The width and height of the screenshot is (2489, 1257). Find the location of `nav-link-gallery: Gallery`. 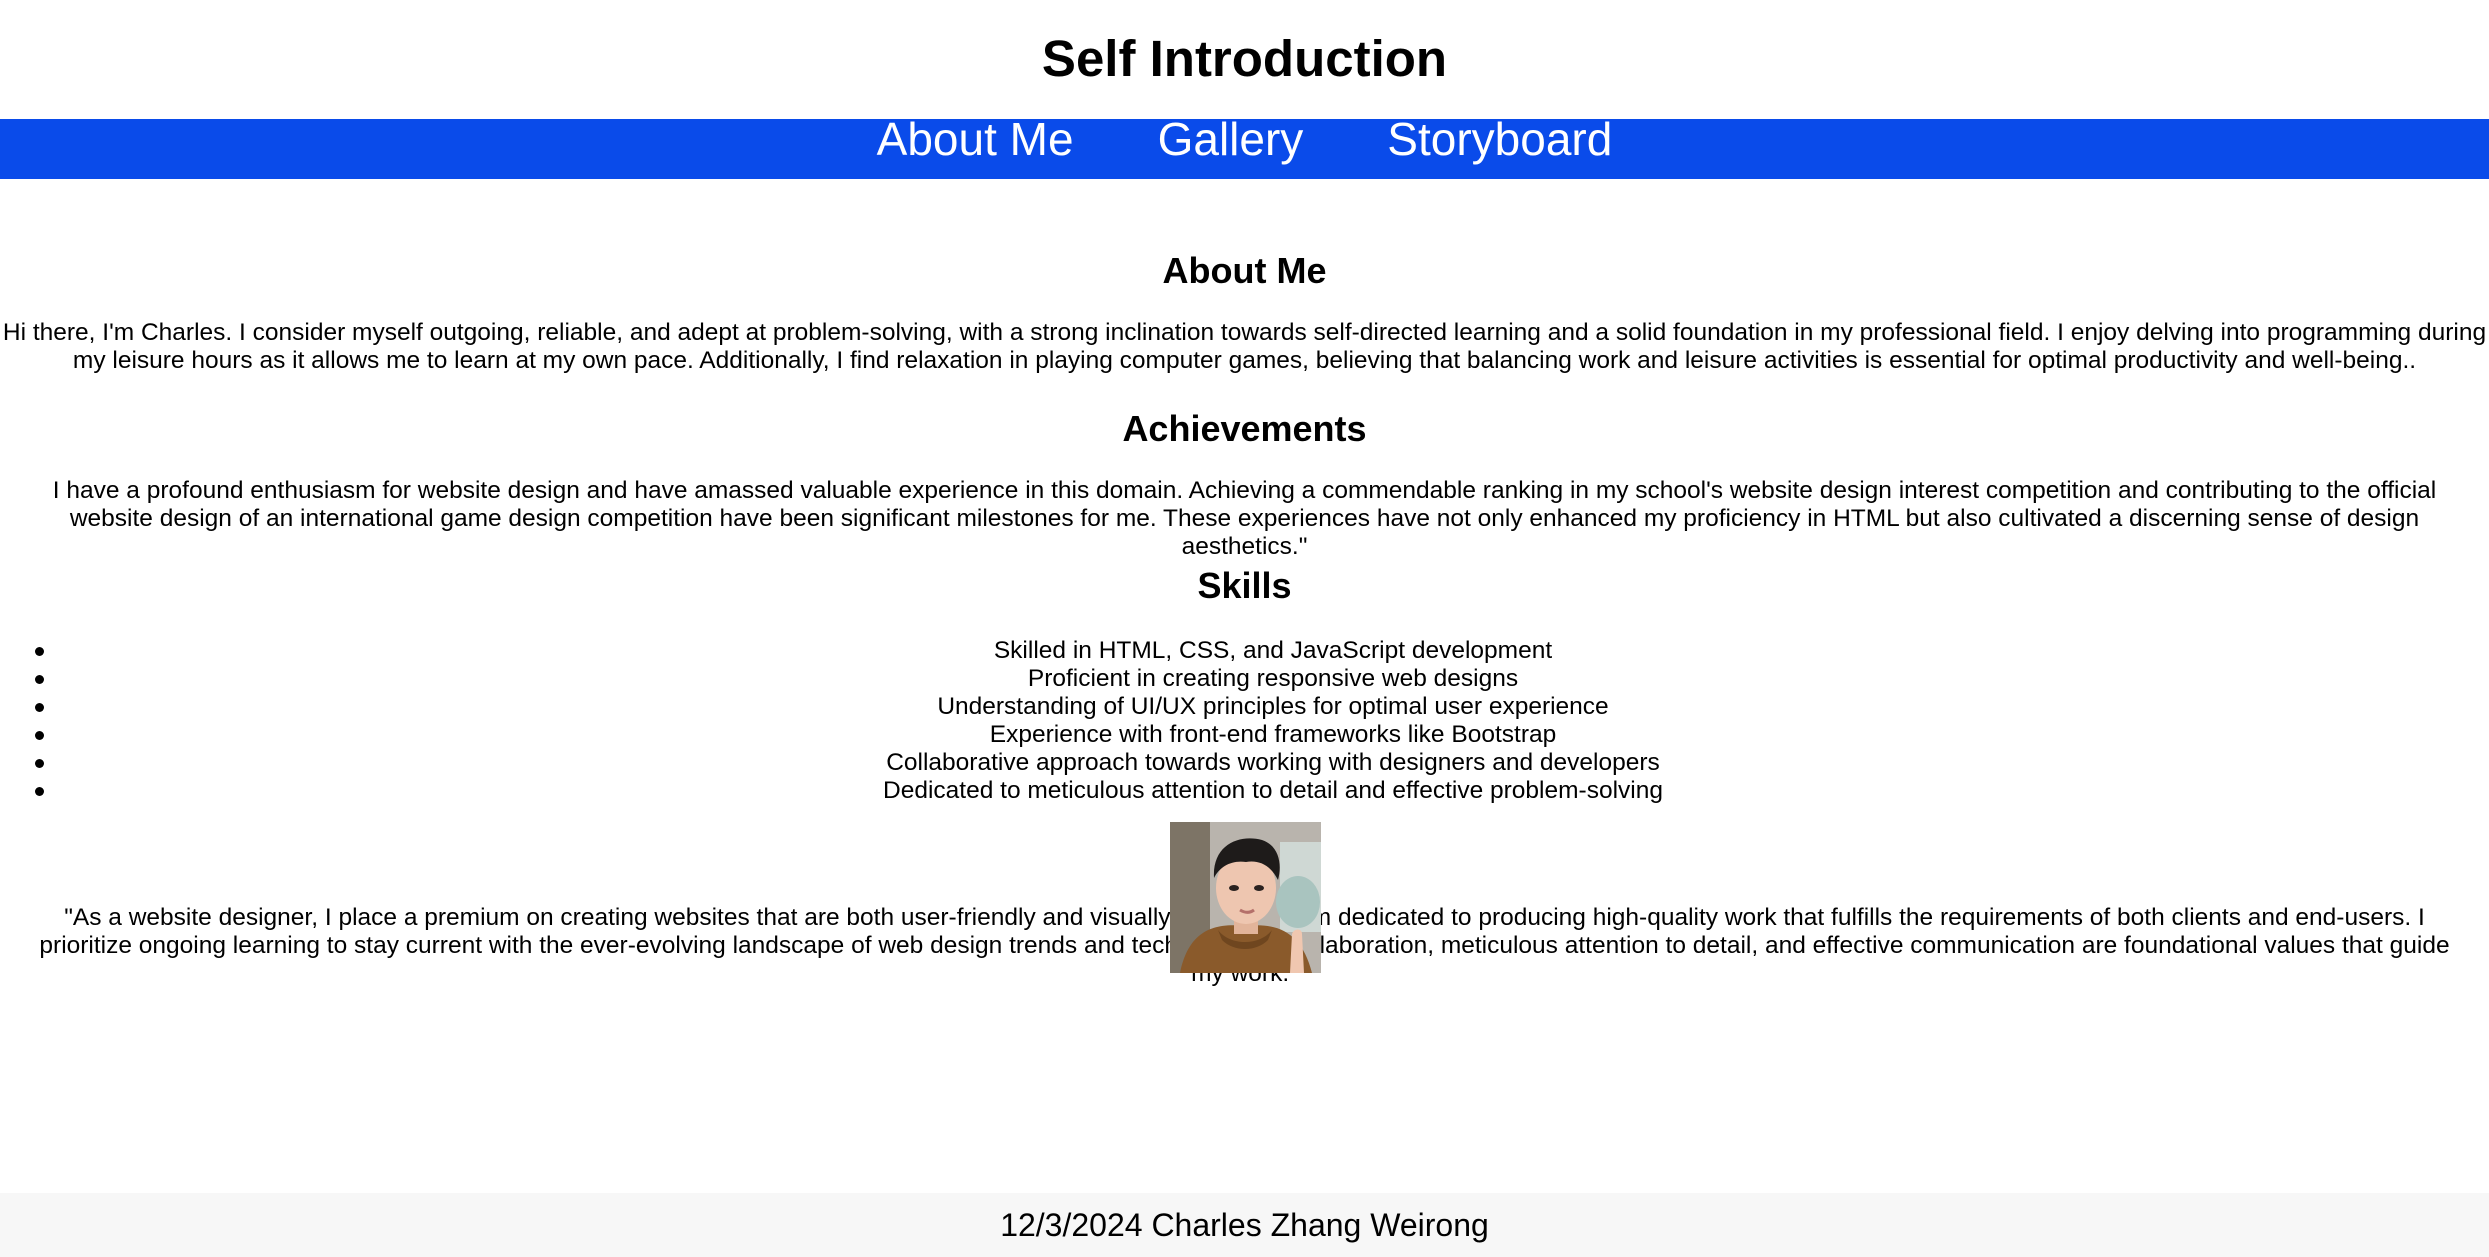

nav-link-gallery: Gallery is located at coordinates (1231, 139).